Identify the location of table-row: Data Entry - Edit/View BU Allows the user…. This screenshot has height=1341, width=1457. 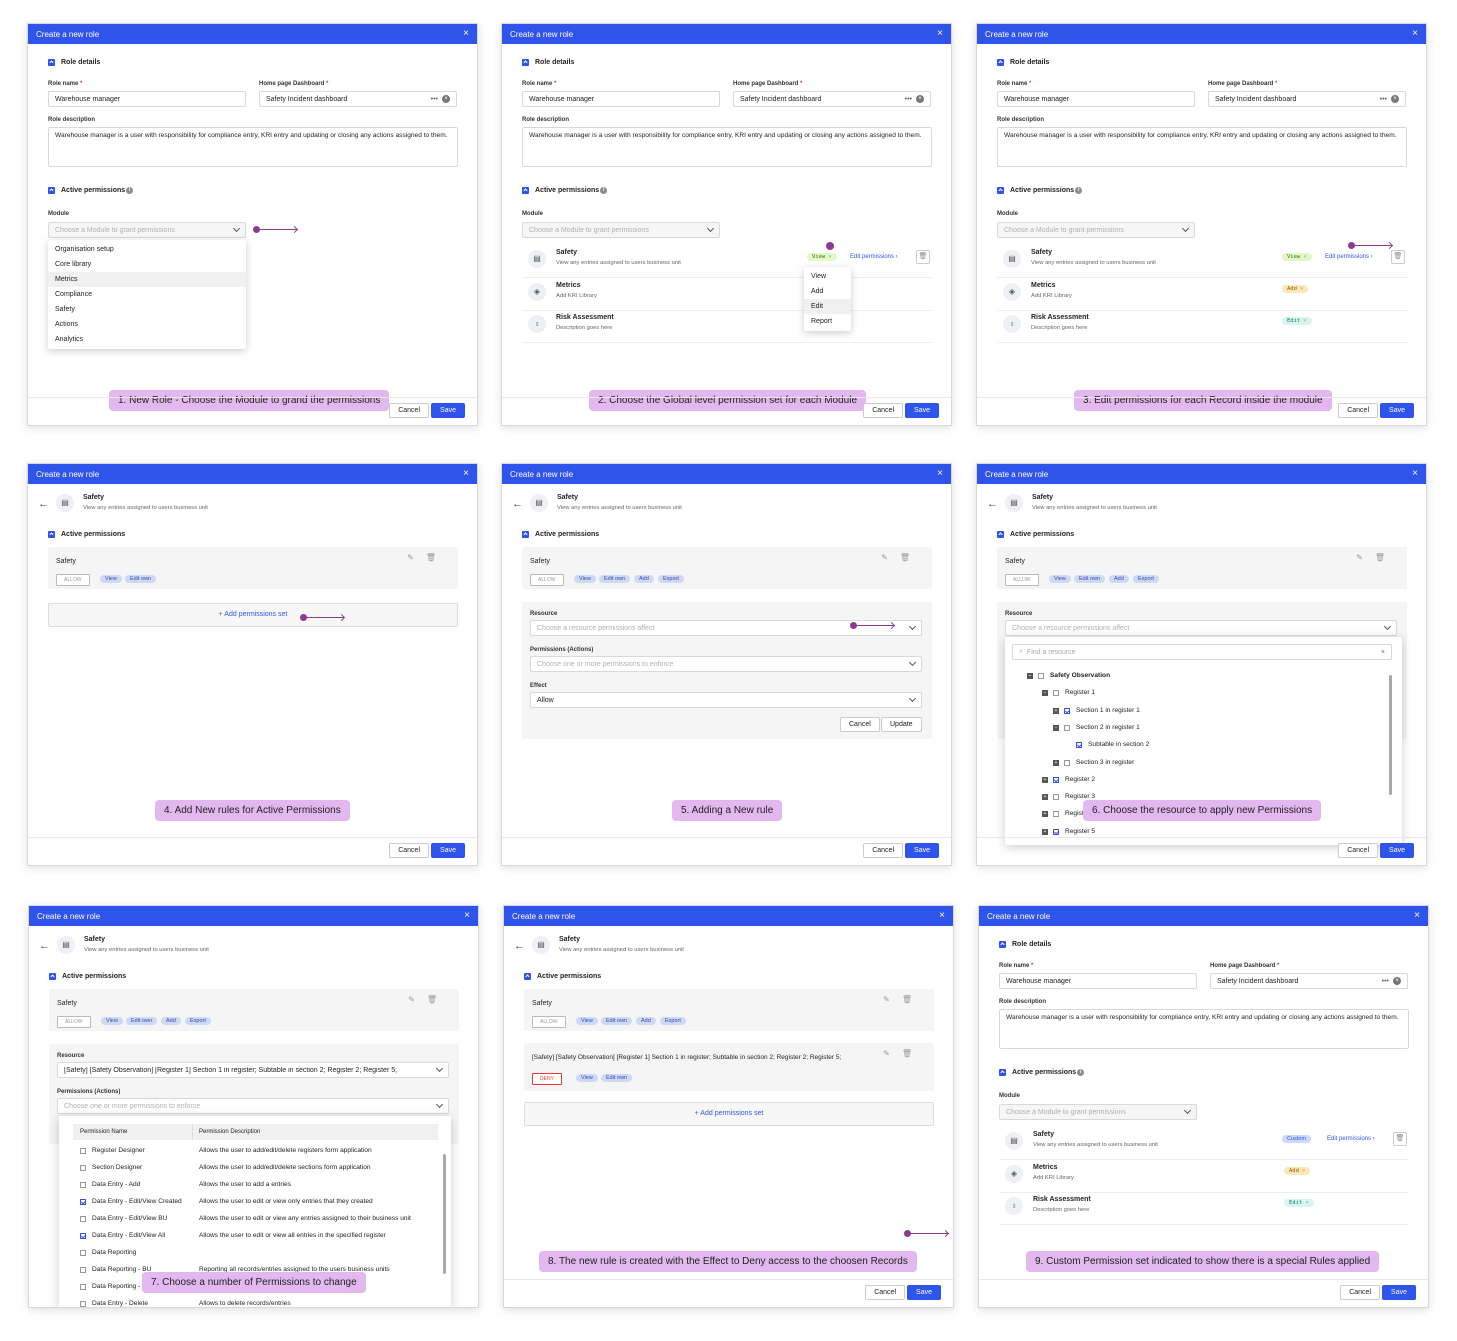
(255, 1218).